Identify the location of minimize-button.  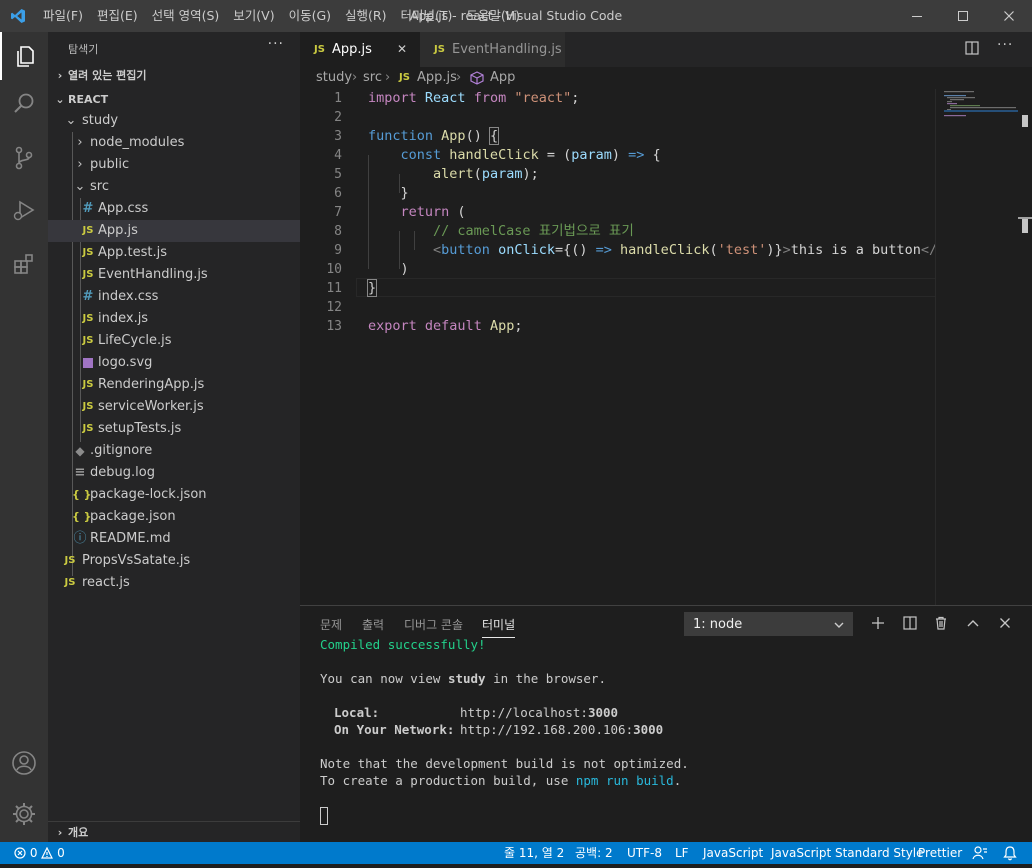
(917, 16).